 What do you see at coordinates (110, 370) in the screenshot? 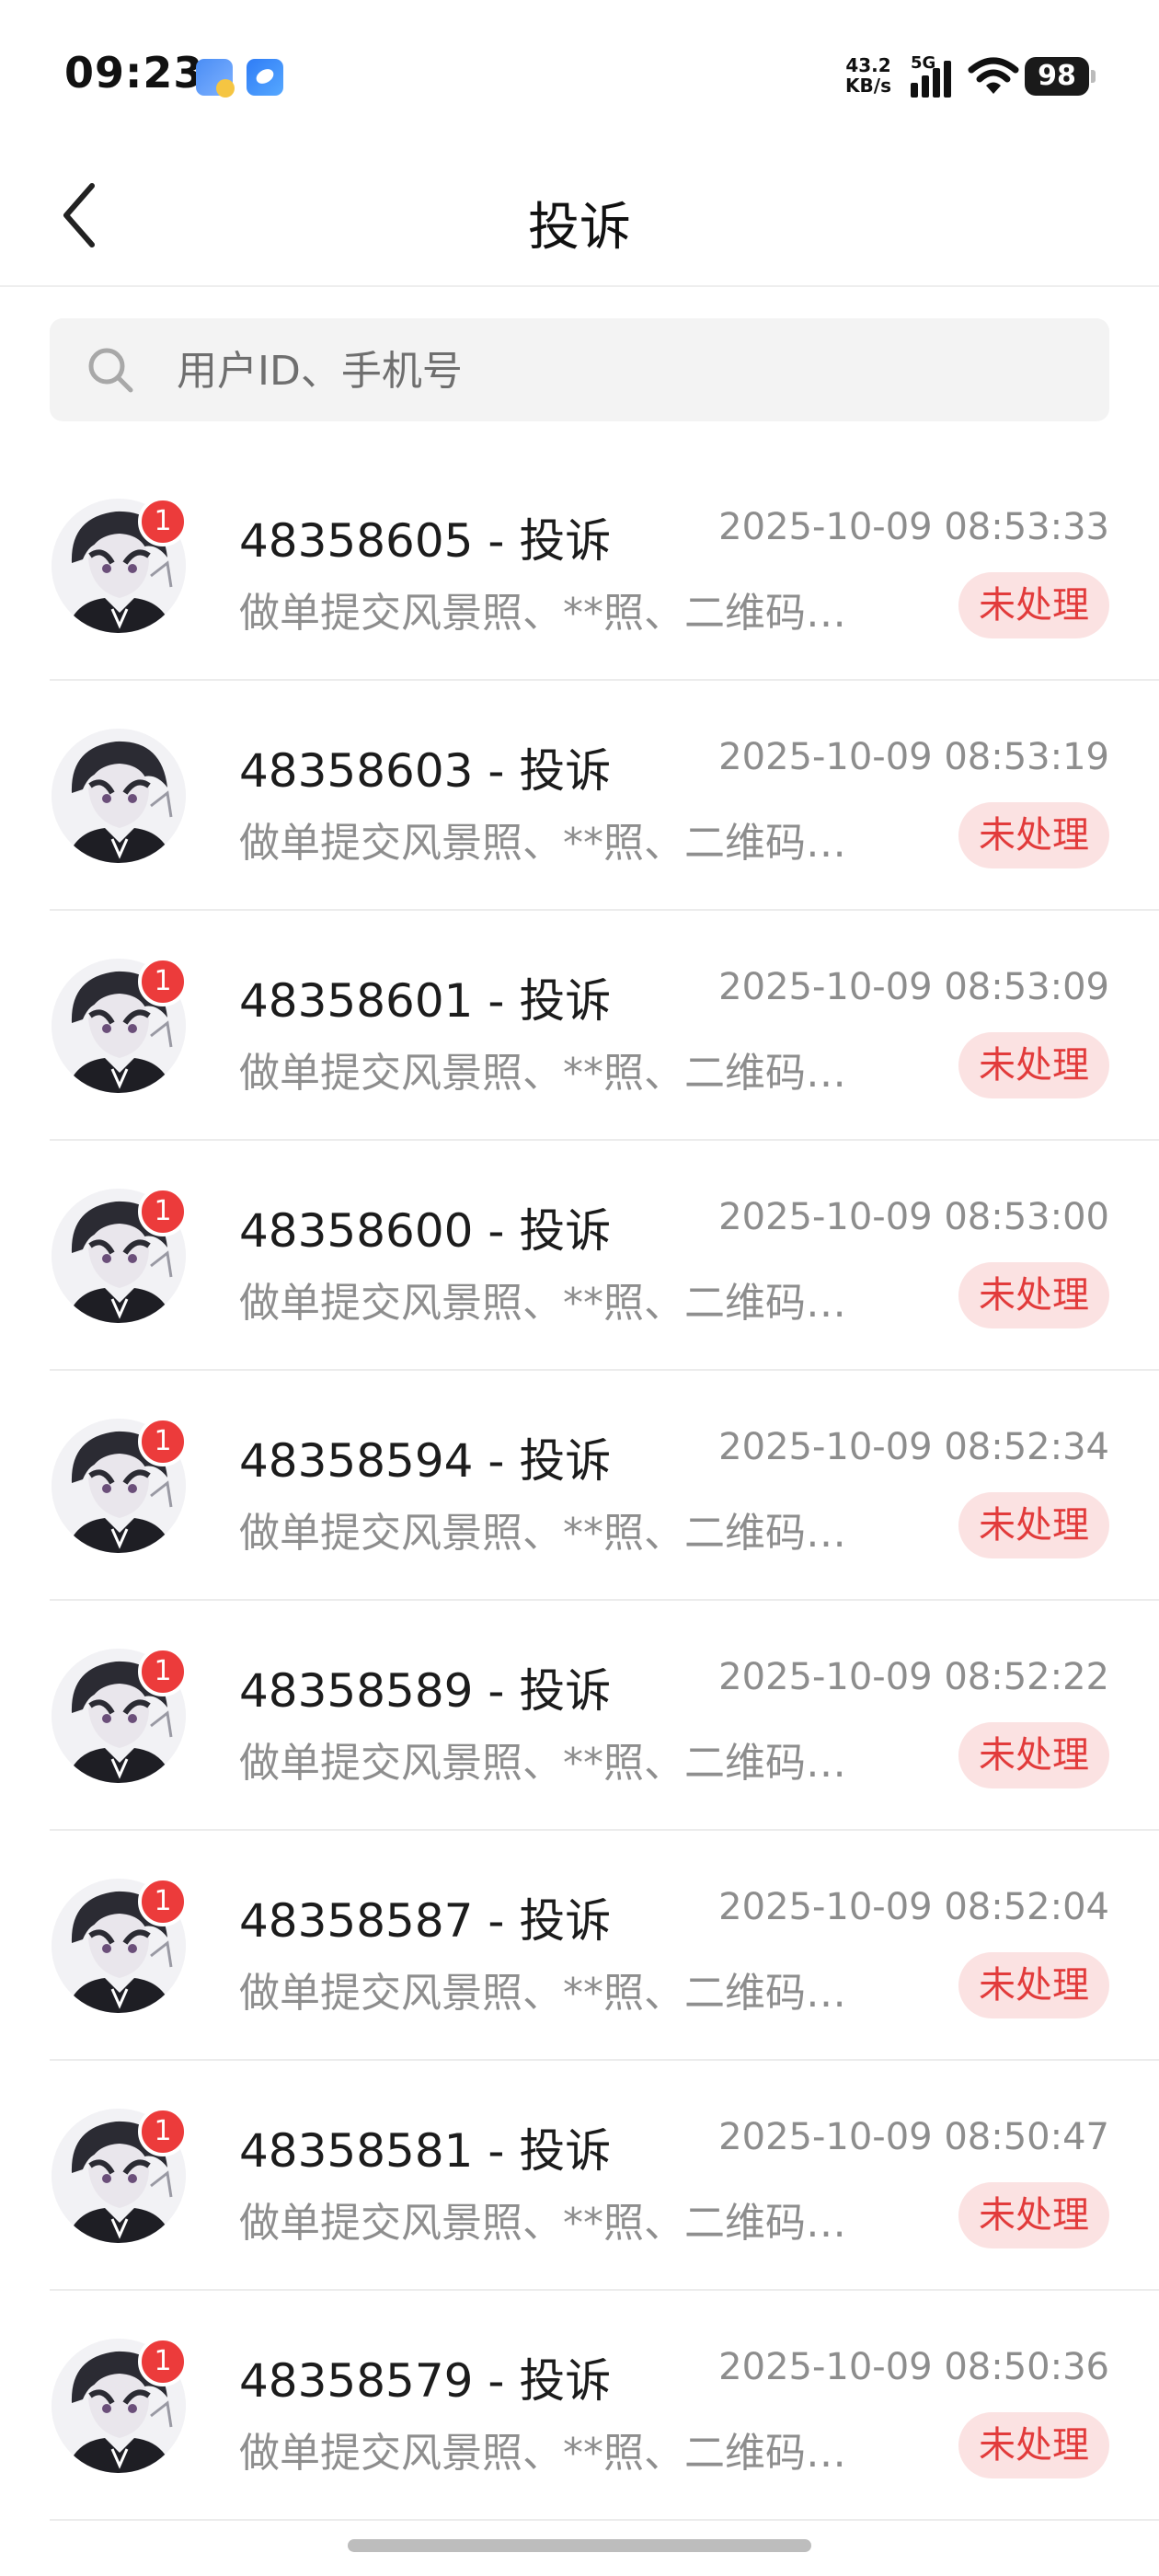
I see `search-icon` at bounding box center [110, 370].